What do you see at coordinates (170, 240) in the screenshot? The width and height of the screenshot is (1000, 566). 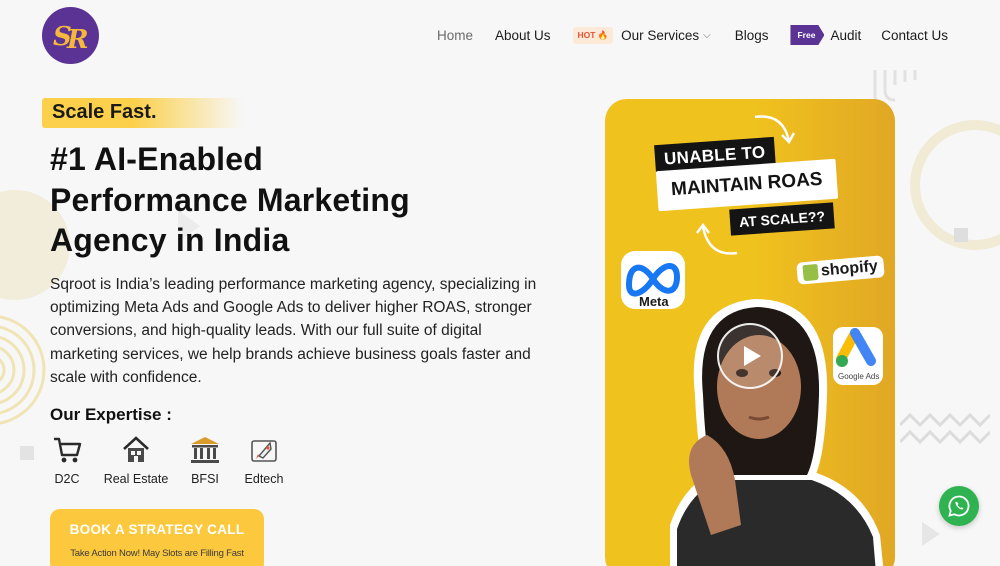 I see `headline-line-3: Agency in India` at bounding box center [170, 240].